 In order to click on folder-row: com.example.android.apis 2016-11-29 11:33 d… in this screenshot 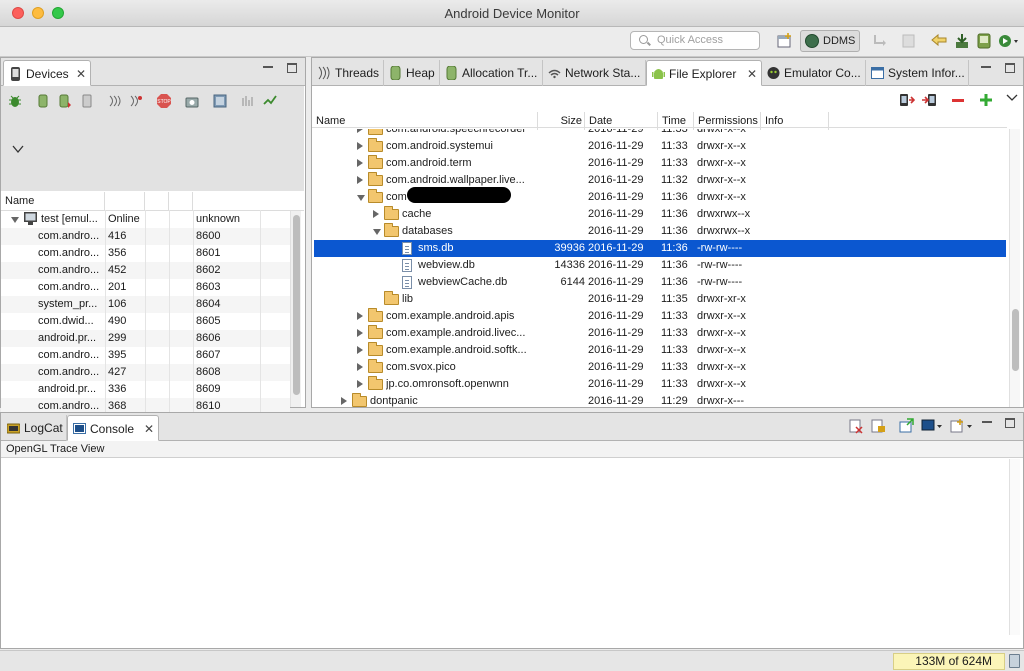, I will do `click(660, 316)`.